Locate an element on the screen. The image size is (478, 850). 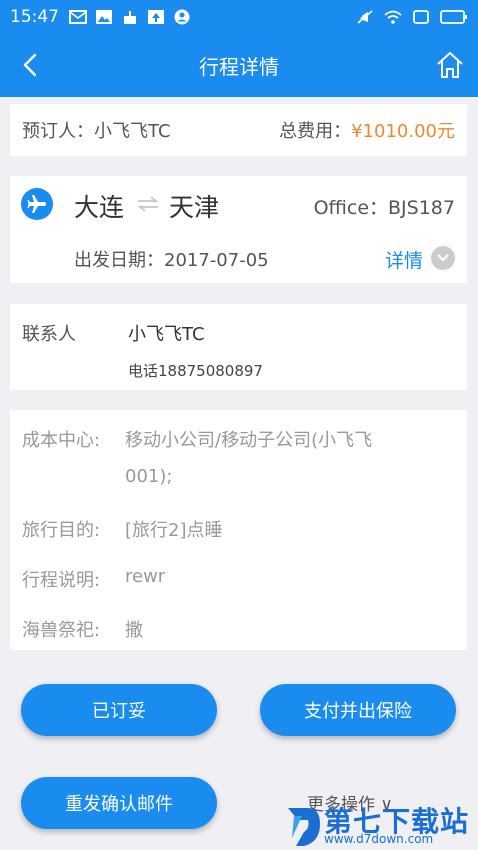
wifi-icon is located at coordinates (393, 17).